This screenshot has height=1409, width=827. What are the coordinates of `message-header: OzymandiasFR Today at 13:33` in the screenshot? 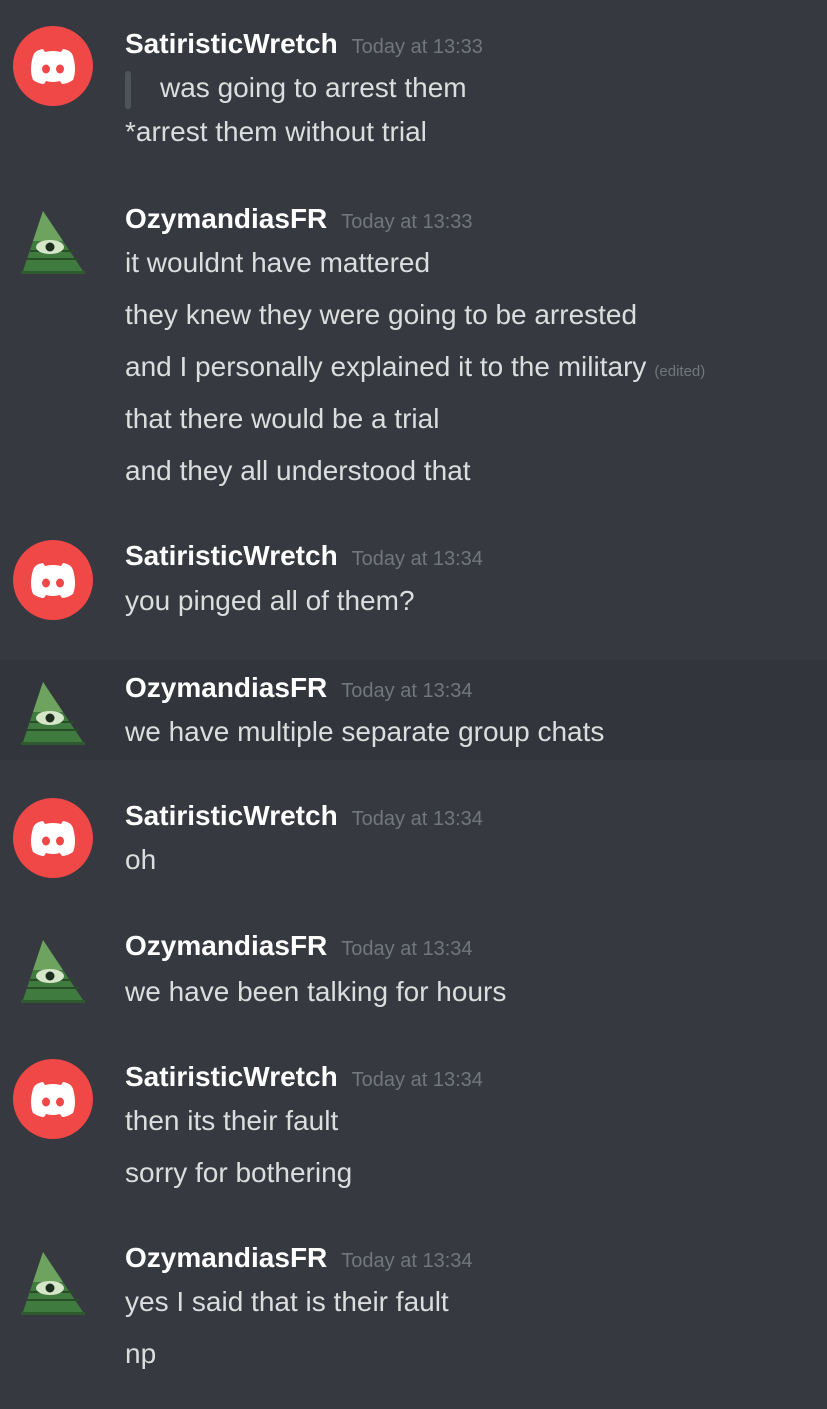 It's located at (299, 223).